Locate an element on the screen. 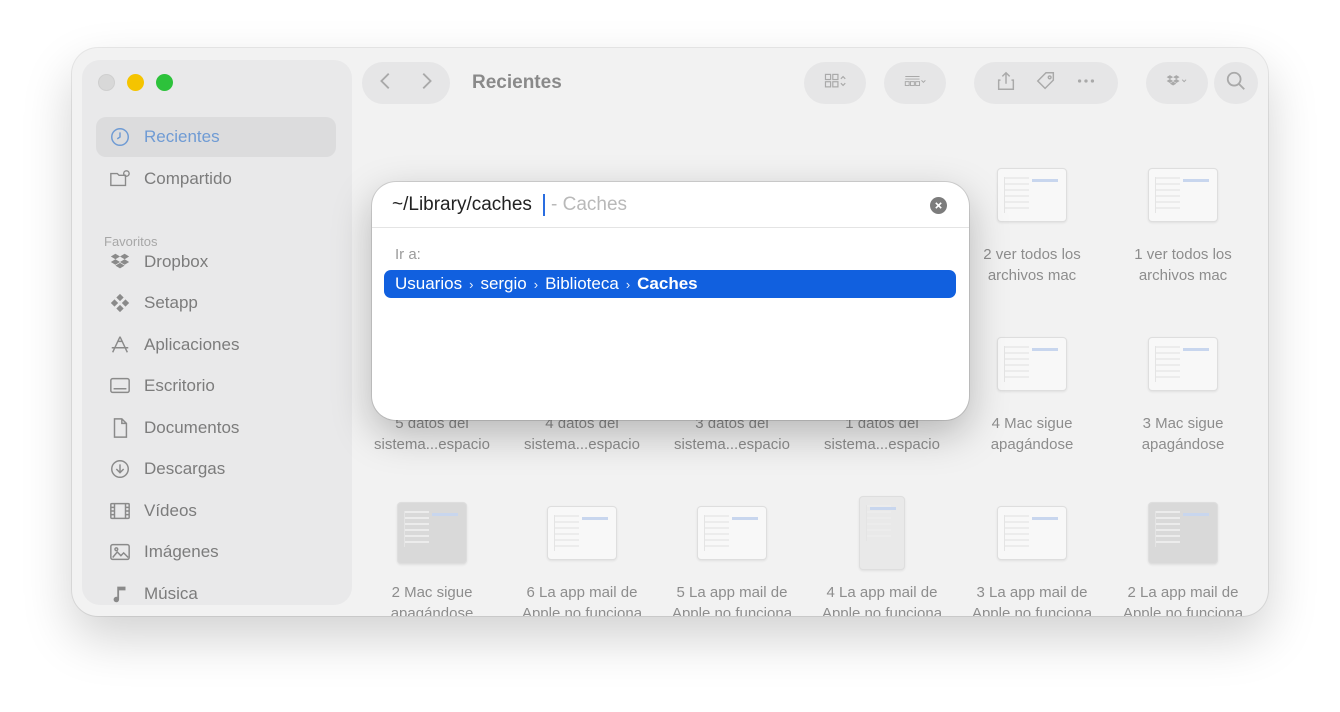 The image size is (1340, 712). file-name: 4 La app mail de Apple no funciona is located at coordinates (882, 599).